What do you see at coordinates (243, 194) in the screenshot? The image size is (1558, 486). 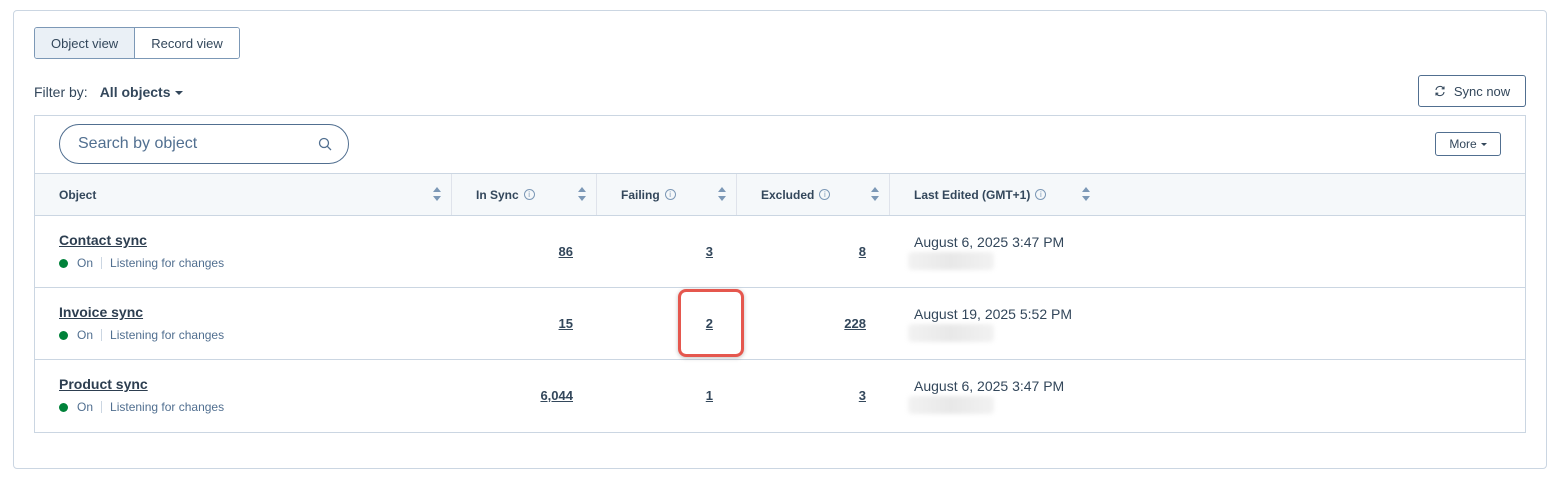 I see `column-header-object: Object` at bounding box center [243, 194].